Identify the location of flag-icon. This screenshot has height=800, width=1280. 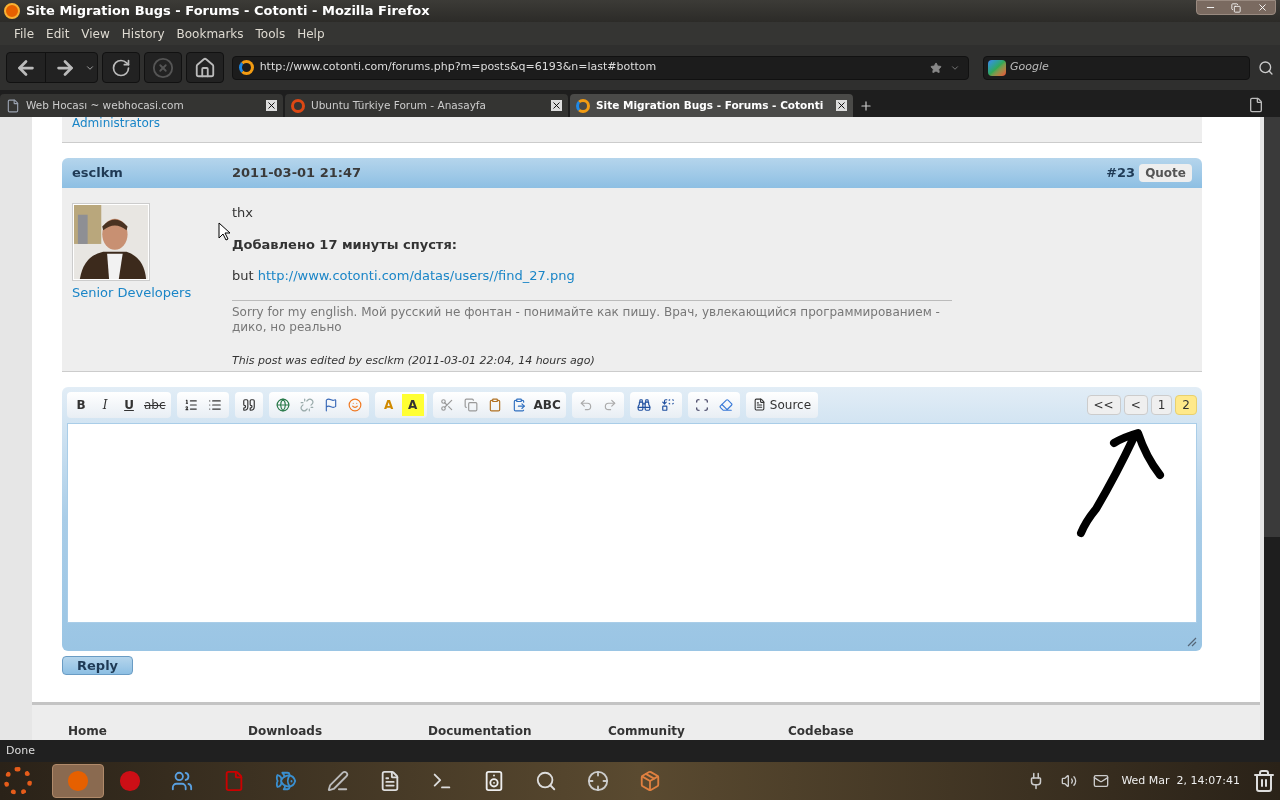
(330, 404).